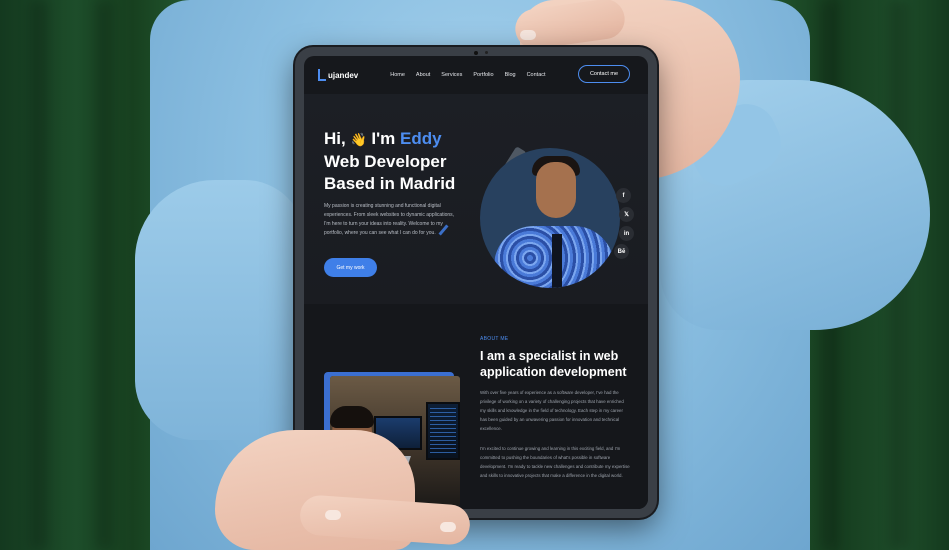 The image size is (949, 550). Describe the element at coordinates (443, 432) in the screenshot. I see `code-lines` at that location.